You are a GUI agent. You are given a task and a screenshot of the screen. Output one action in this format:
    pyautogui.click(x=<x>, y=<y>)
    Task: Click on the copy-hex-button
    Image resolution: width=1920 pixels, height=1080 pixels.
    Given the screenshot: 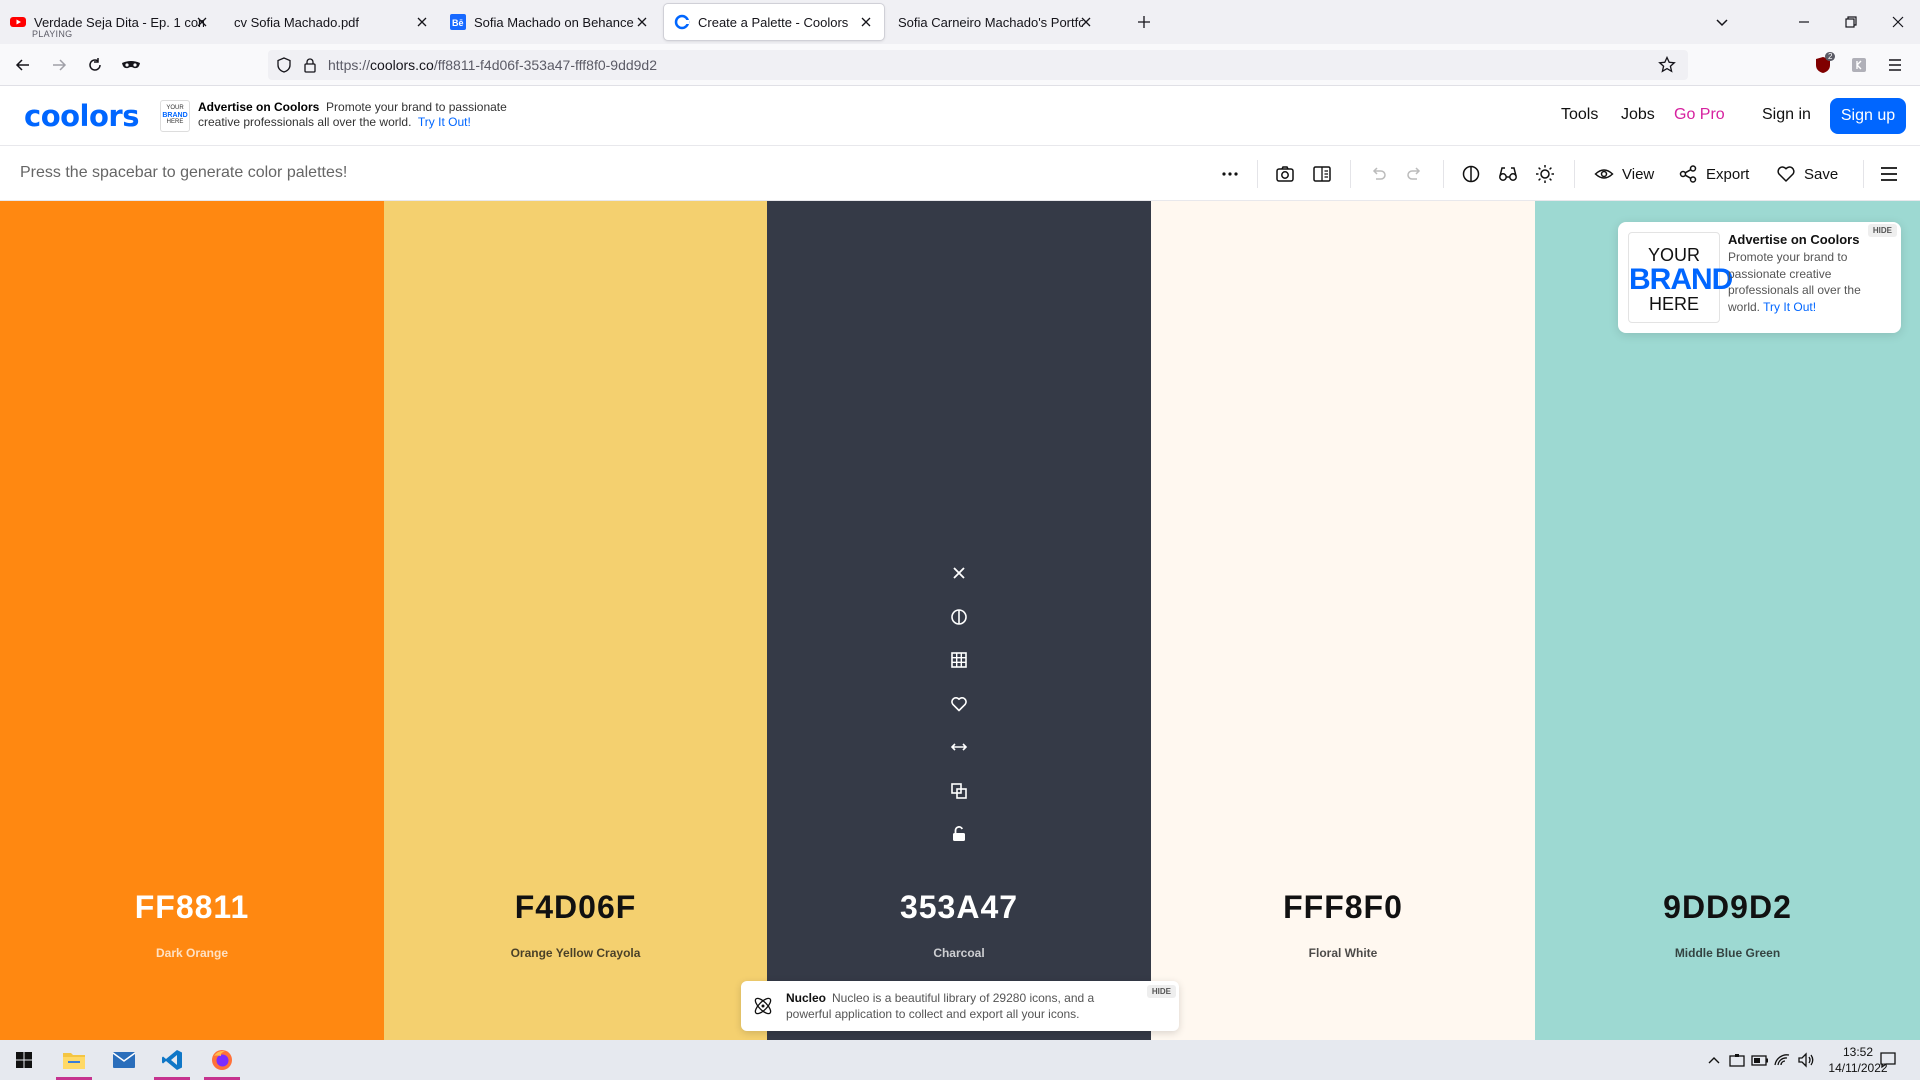 What is the action you would take?
    pyautogui.click(x=959, y=791)
    